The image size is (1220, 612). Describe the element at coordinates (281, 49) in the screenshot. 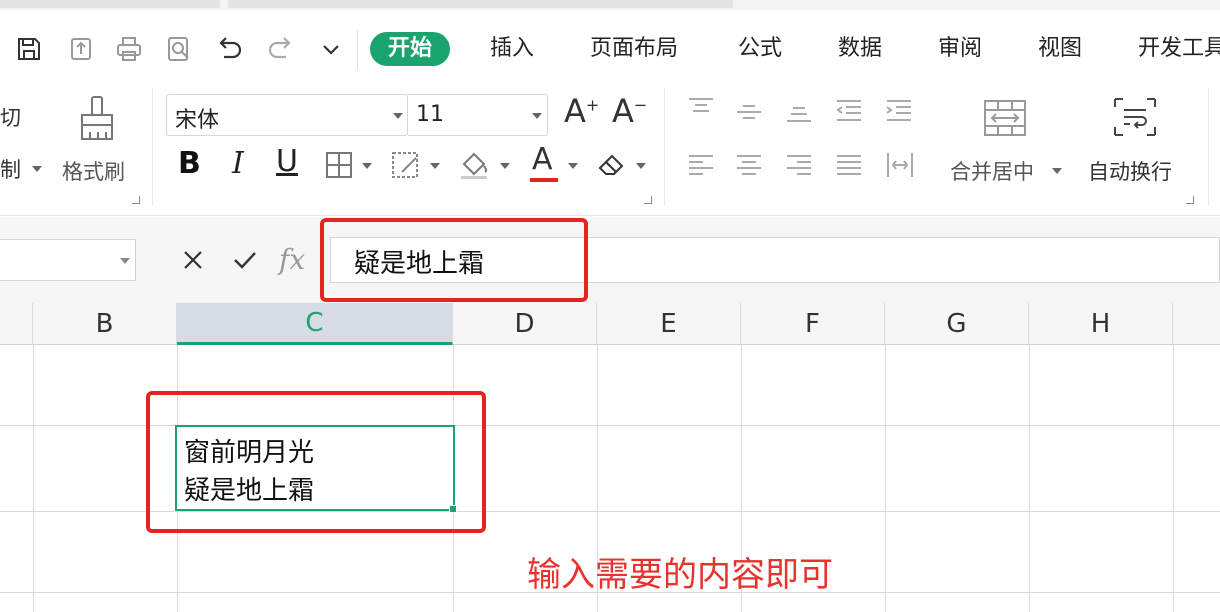

I see `redo-icon` at that location.